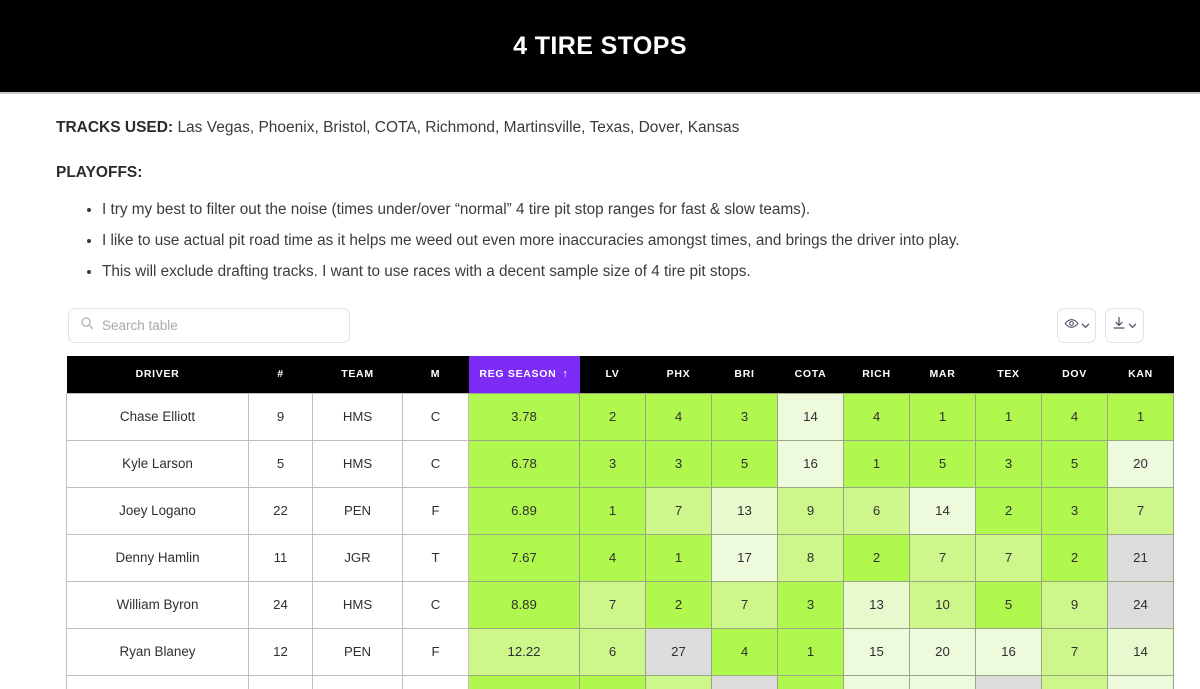 The height and width of the screenshot is (689, 1200). Describe the element at coordinates (524, 651) in the screenshot. I see `cell-reg-season: 12.22` at that location.